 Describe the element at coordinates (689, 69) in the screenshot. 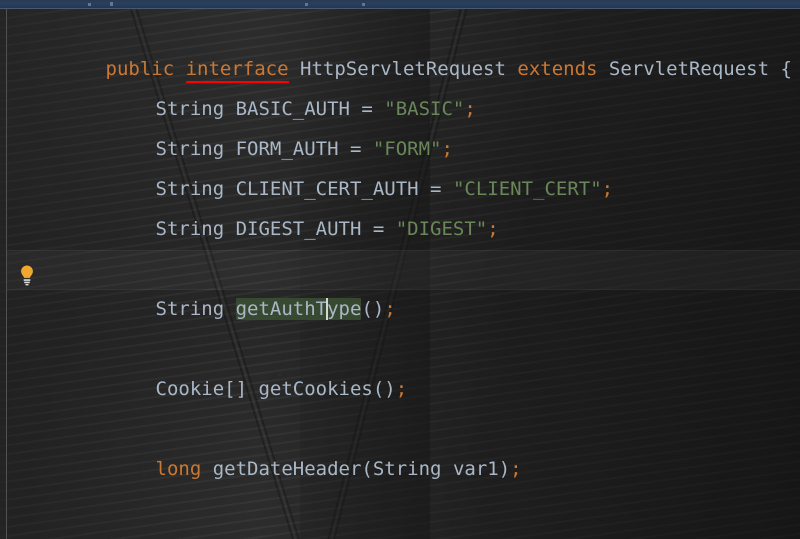

I see `token-type-servletrequest: ServletRequest` at that location.